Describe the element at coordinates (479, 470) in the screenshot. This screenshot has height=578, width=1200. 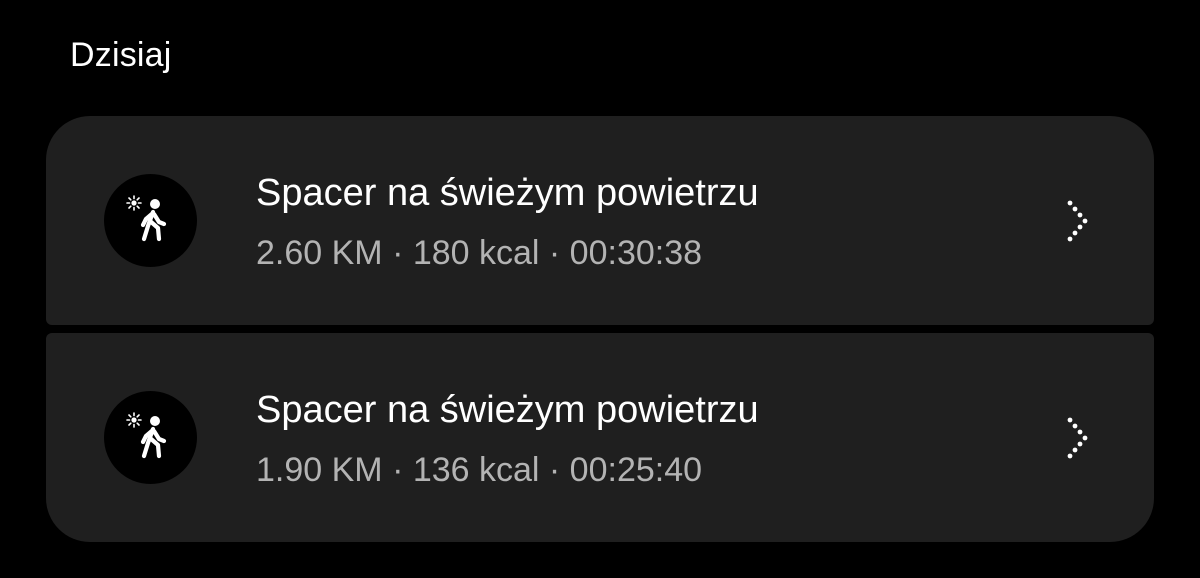
I see `activity-summary: 1.90 KM · 136 kcal · 00:25:40` at that location.